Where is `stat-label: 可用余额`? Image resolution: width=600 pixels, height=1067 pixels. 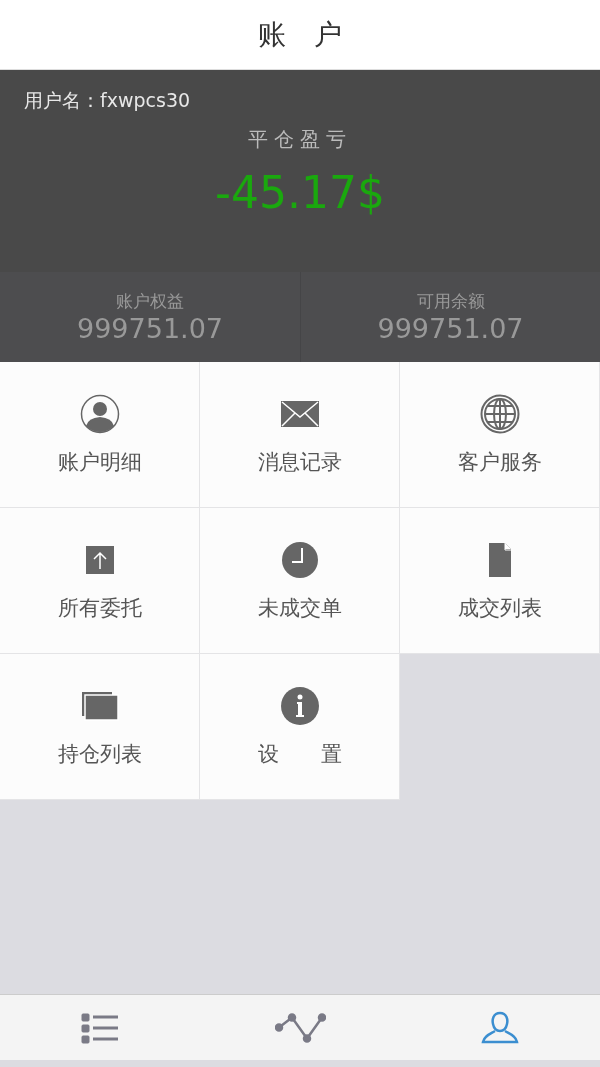
stat-label: 可用余额 is located at coordinates (450, 301).